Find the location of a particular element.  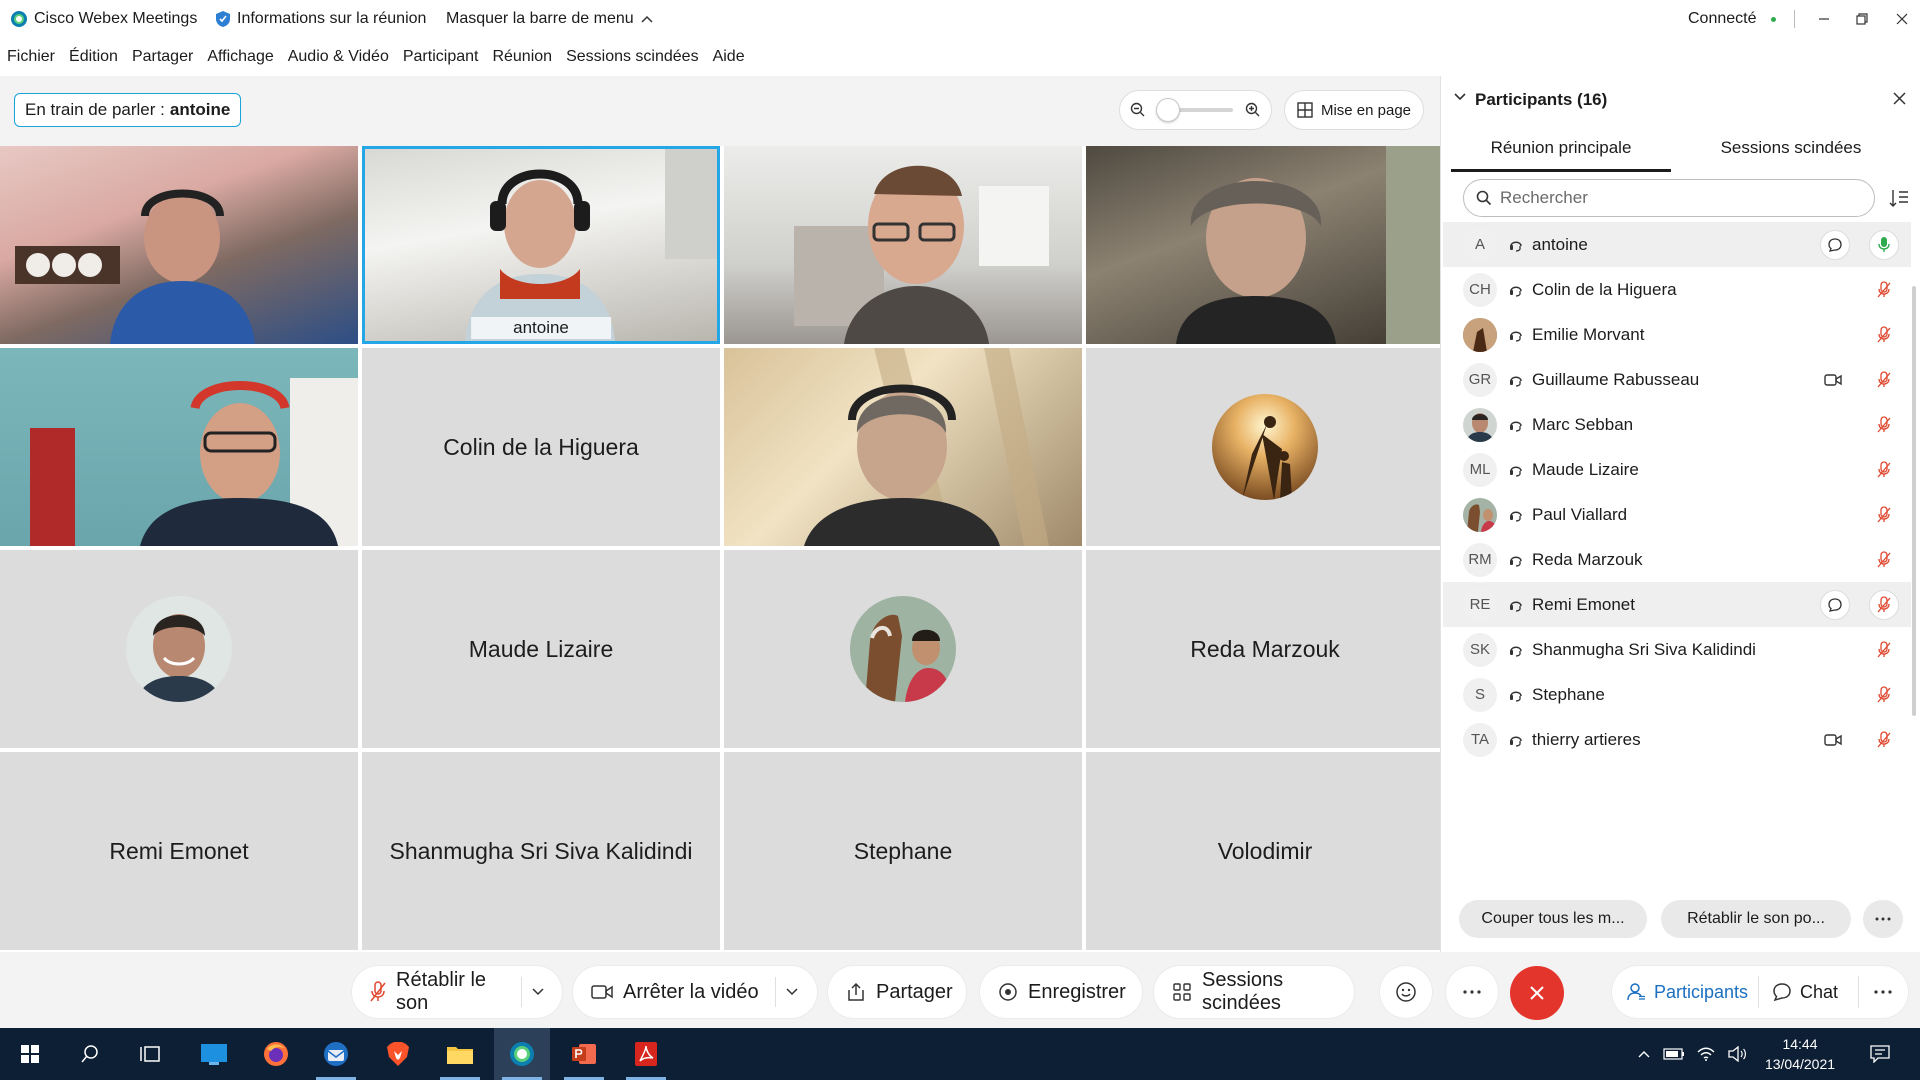

thunderbird-icon is located at coordinates (336, 1054).